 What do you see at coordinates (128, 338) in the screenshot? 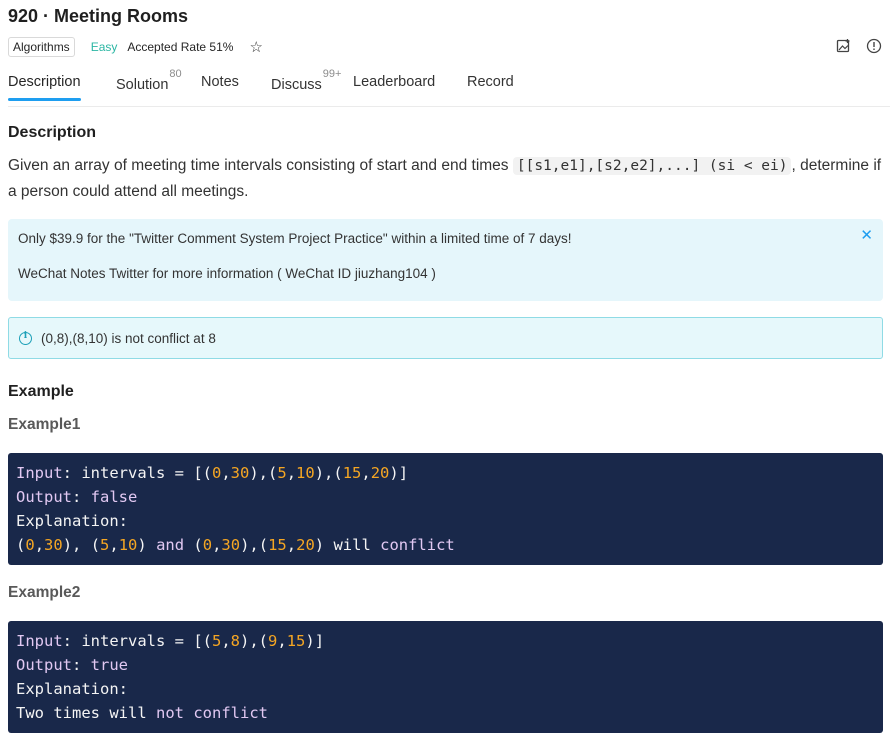
I see `note-text: (0,8),(8,10) is not conflict at 8` at bounding box center [128, 338].